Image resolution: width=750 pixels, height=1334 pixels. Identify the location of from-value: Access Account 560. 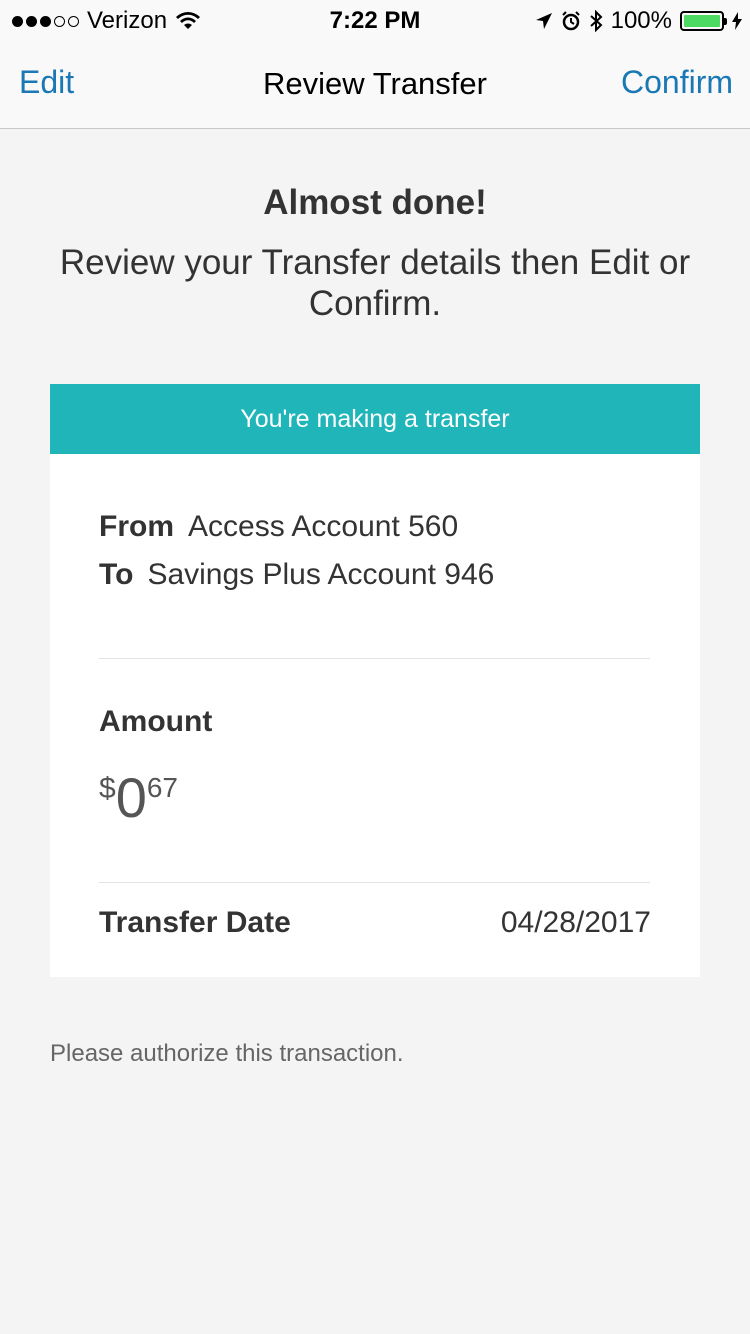
(323, 526).